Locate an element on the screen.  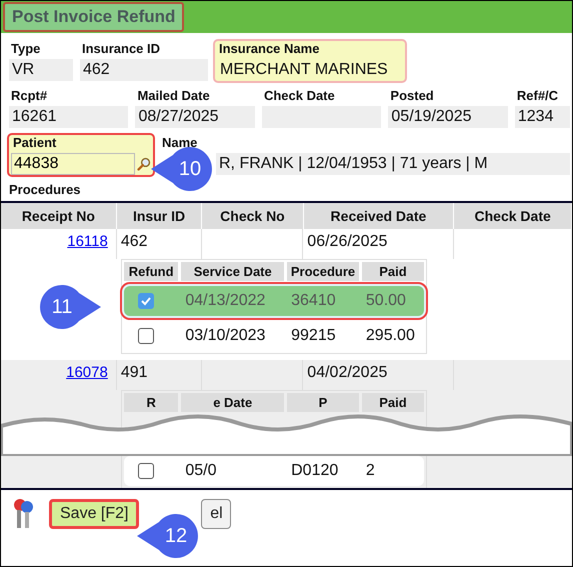
field-label: Rcpt# is located at coordinates (29, 95).